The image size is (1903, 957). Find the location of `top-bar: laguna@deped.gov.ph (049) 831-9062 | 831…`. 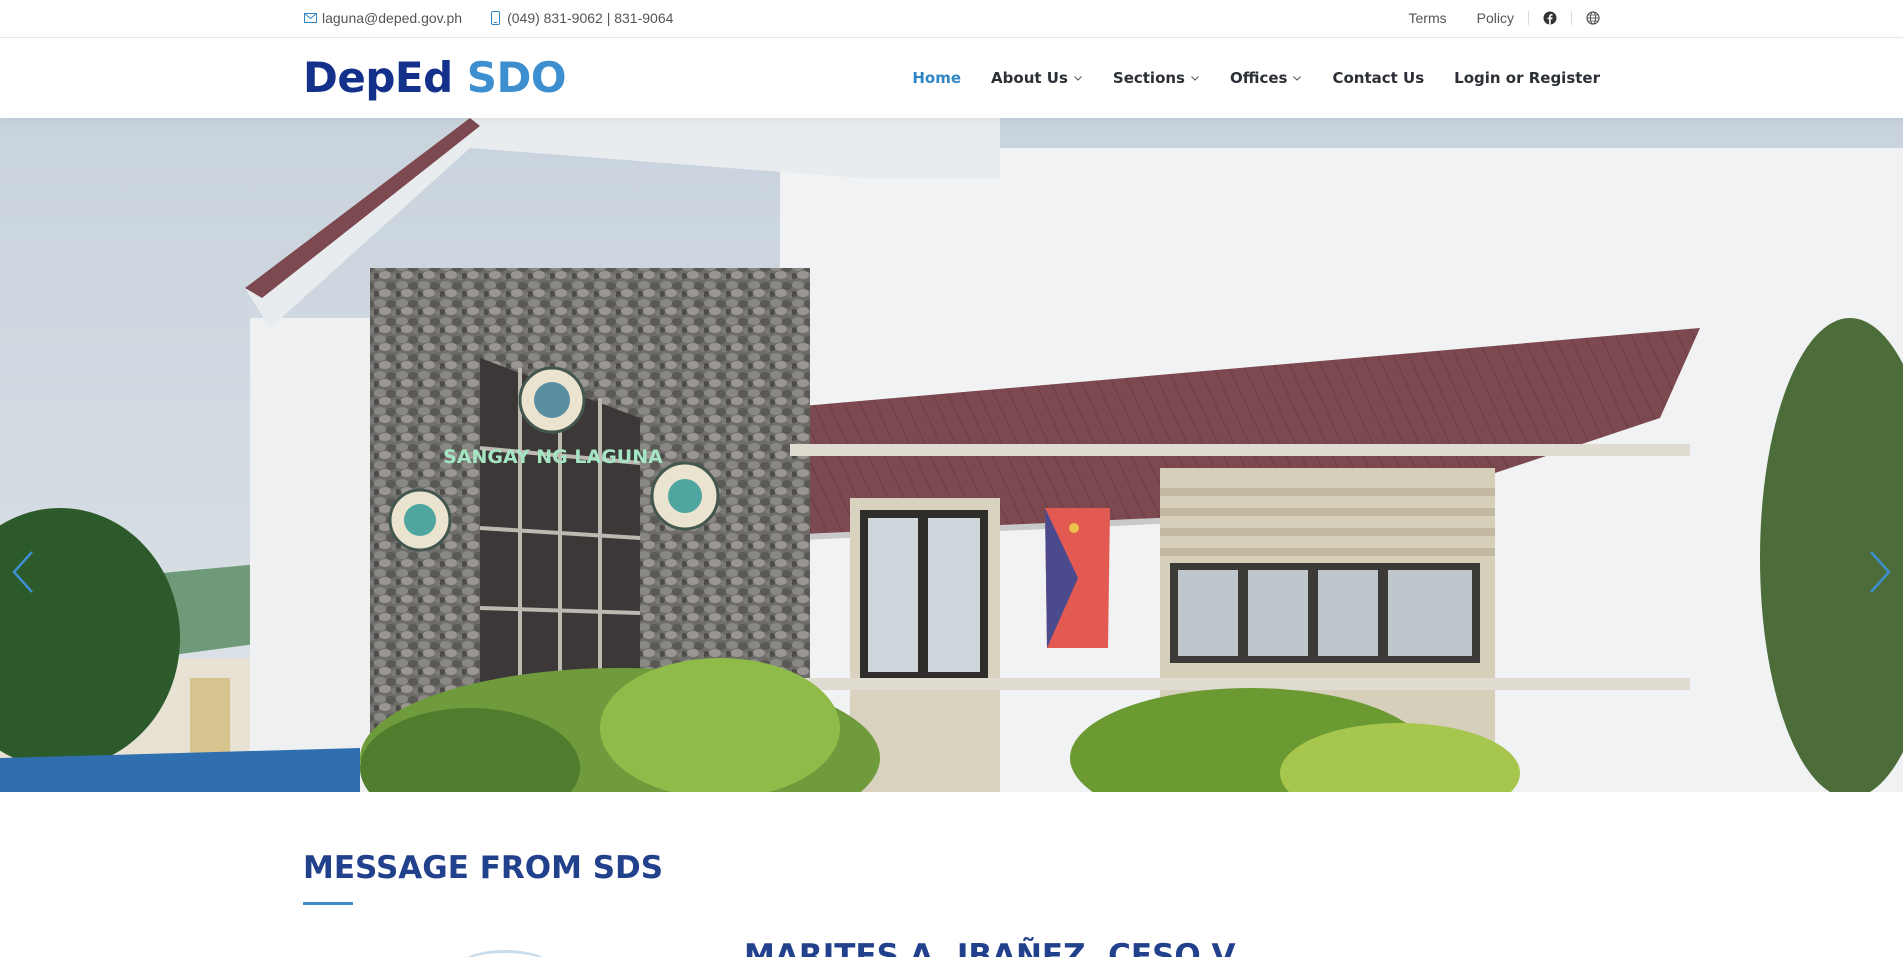

top-bar: laguna@deped.gov.ph (049) 831-9062 | 831… is located at coordinates (951, 19).